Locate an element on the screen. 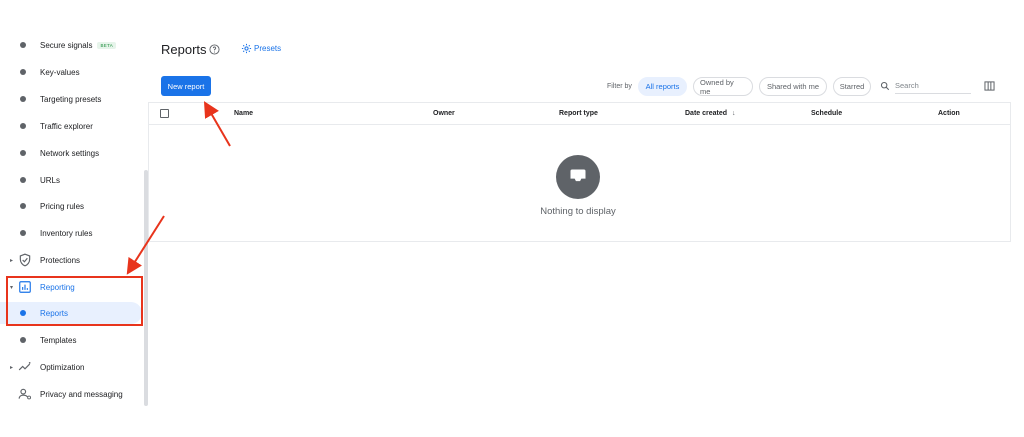 Image resolution: width=1024 pixels, height=437 pixels. sidebar-item-traffic-explorer: Traffic explorer is located at coordinates (71, 126).